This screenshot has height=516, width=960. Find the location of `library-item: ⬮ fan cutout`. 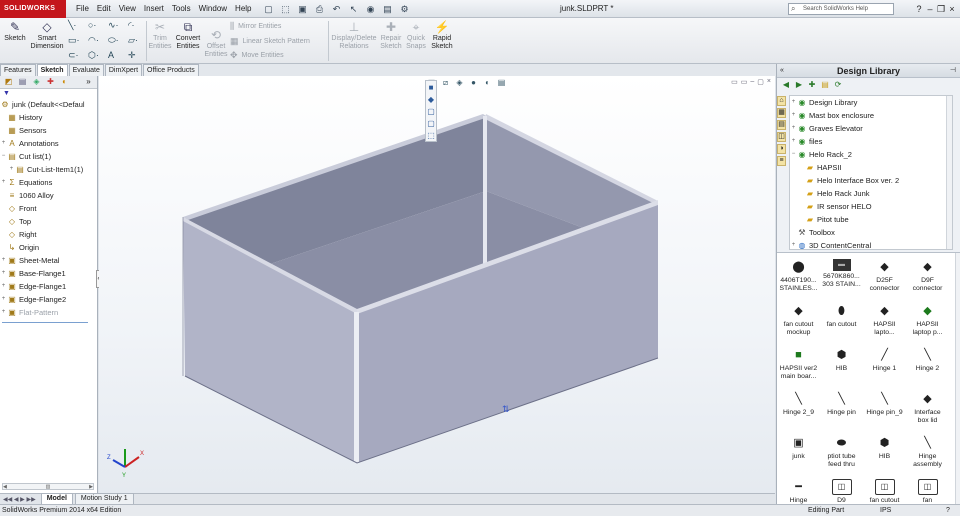

library-item: ⬮ fan cutout is located at coordinates (841, 324).